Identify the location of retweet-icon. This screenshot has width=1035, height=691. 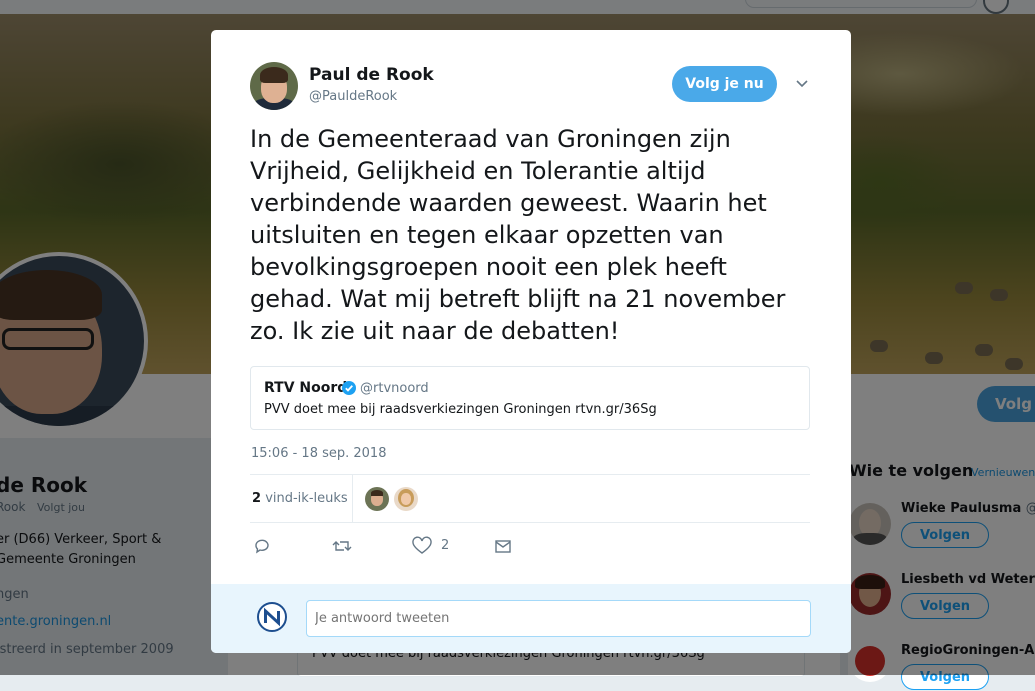
(342, 546).